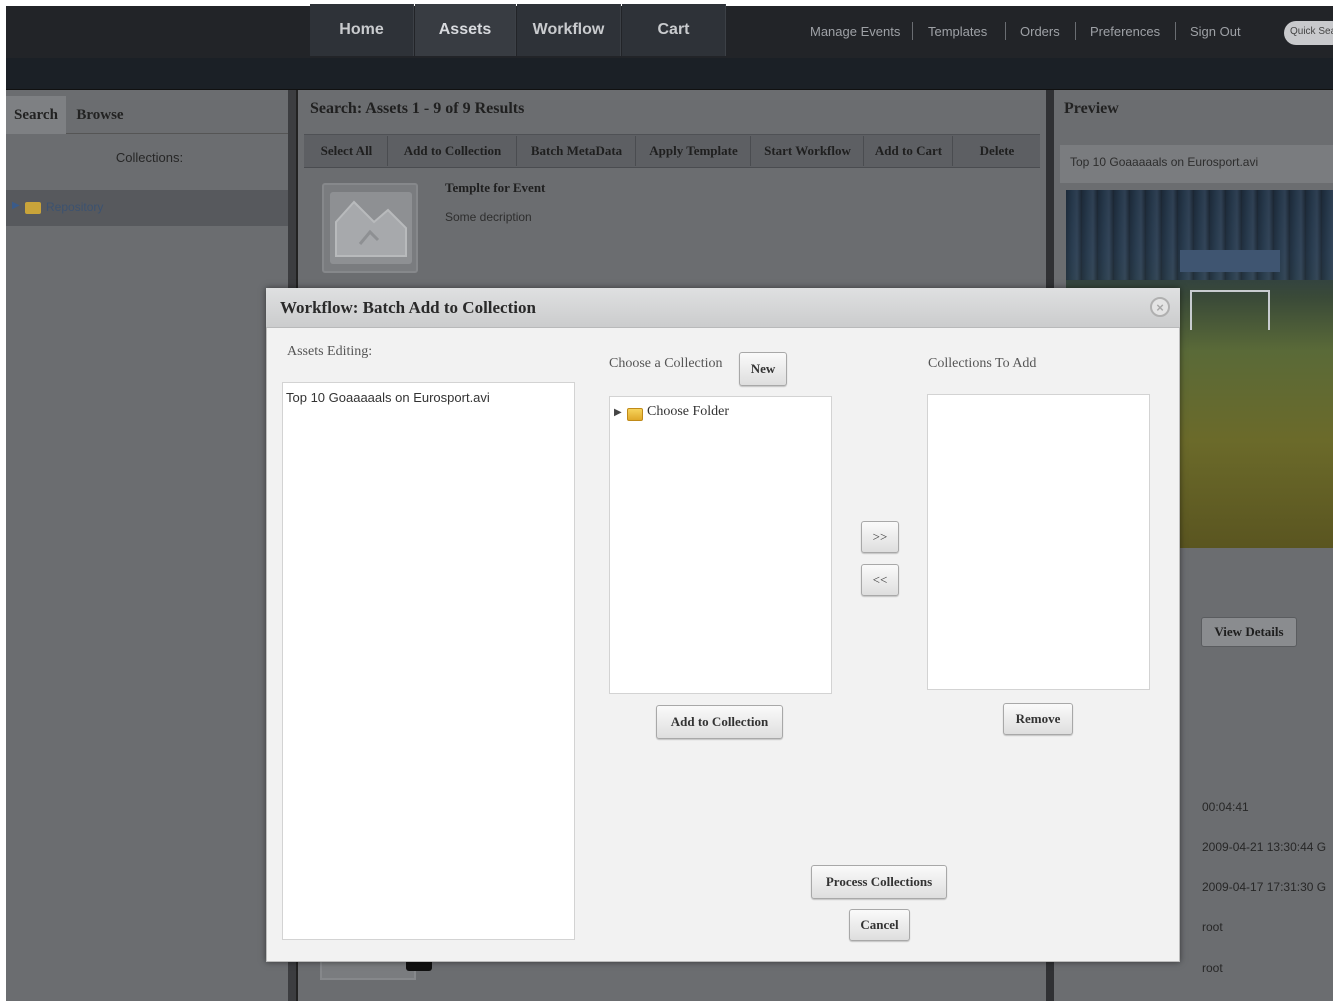 The image size is (1333, 1001). I want to click on preview-title: Preview, so click(1091, 108).